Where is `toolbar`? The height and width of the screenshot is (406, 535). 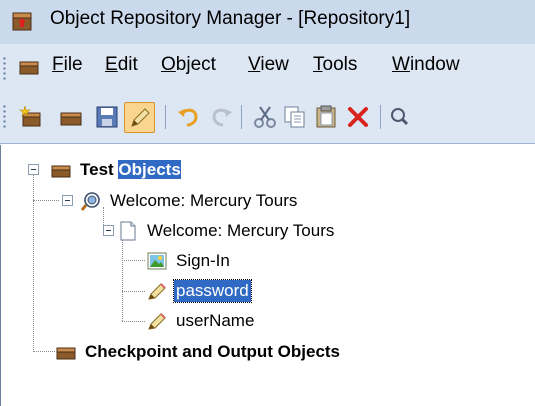 toolbar is located at coordinates (267, 117).